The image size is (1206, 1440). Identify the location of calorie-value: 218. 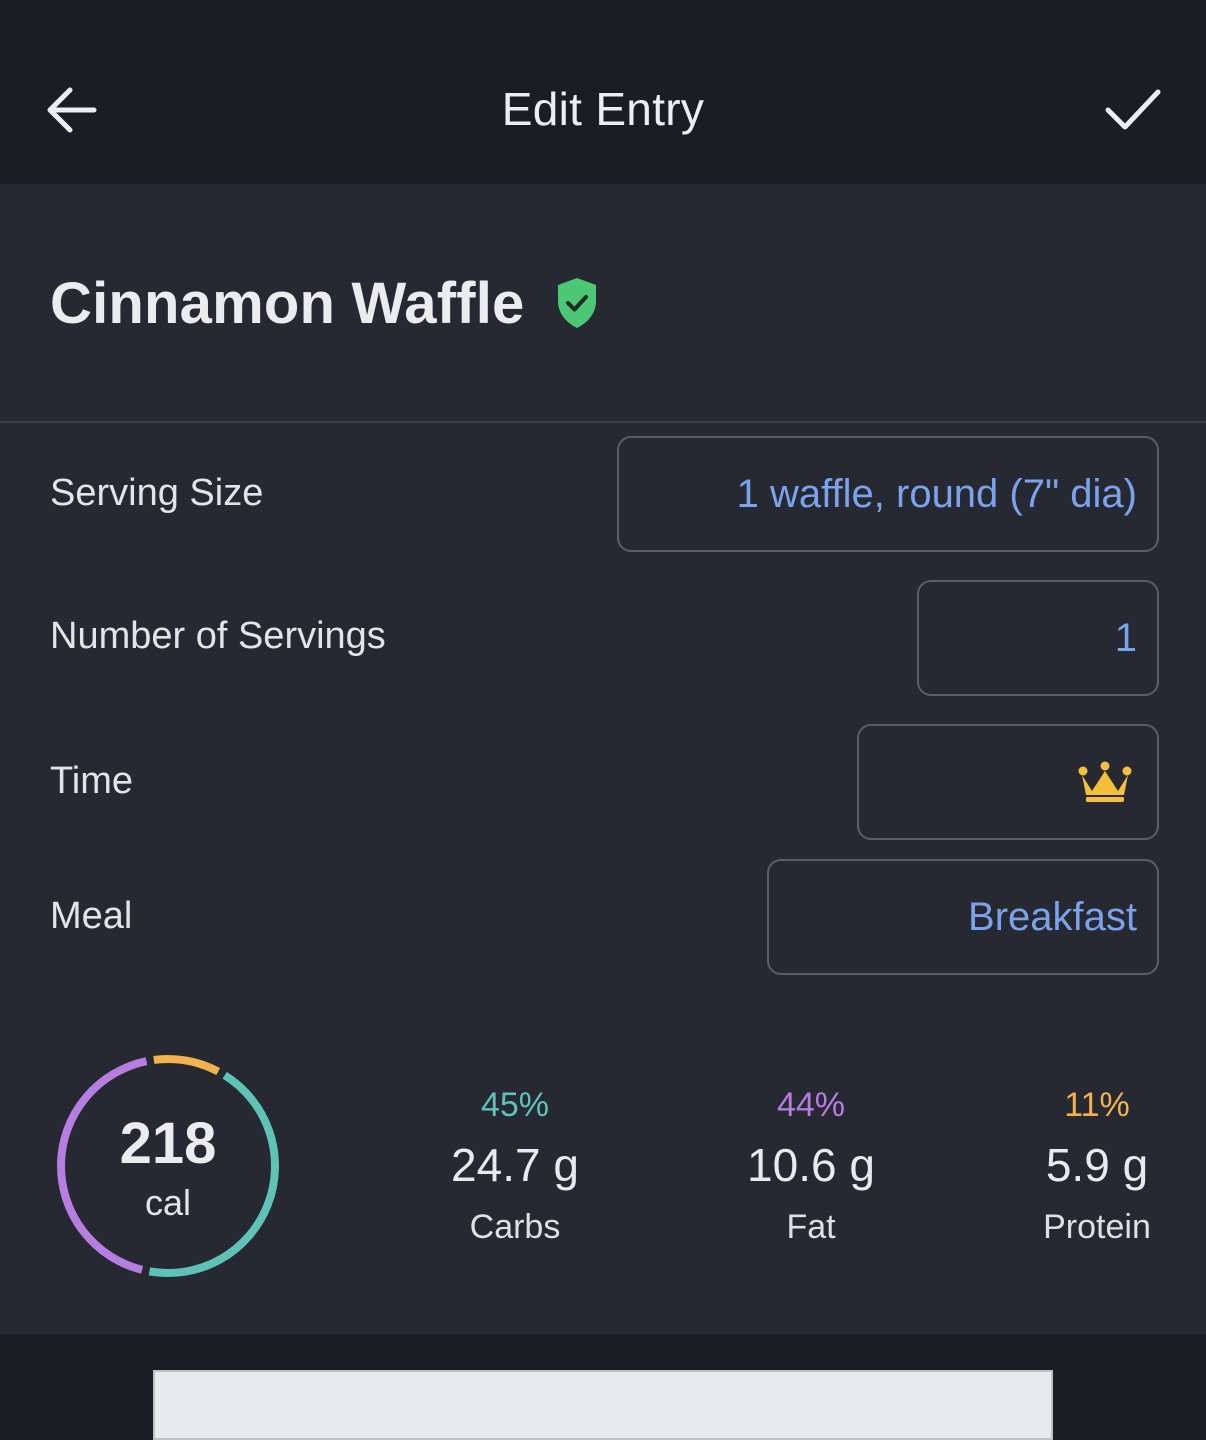
(168, 1143).